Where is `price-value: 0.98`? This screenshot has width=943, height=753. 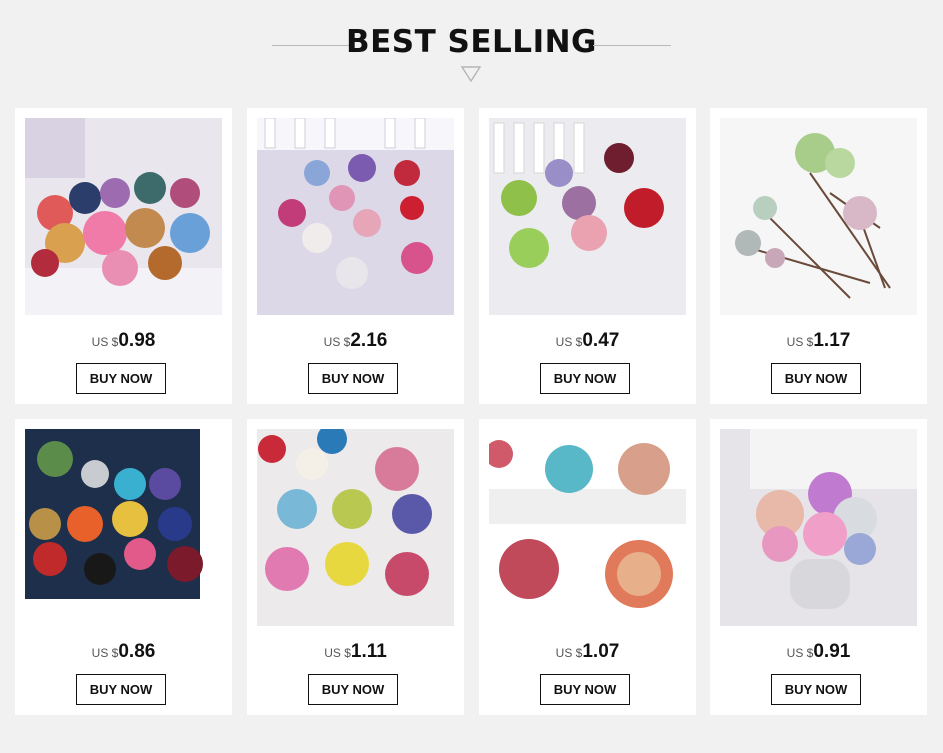
price-value: 0.98 is located at coordinates (137, 340).